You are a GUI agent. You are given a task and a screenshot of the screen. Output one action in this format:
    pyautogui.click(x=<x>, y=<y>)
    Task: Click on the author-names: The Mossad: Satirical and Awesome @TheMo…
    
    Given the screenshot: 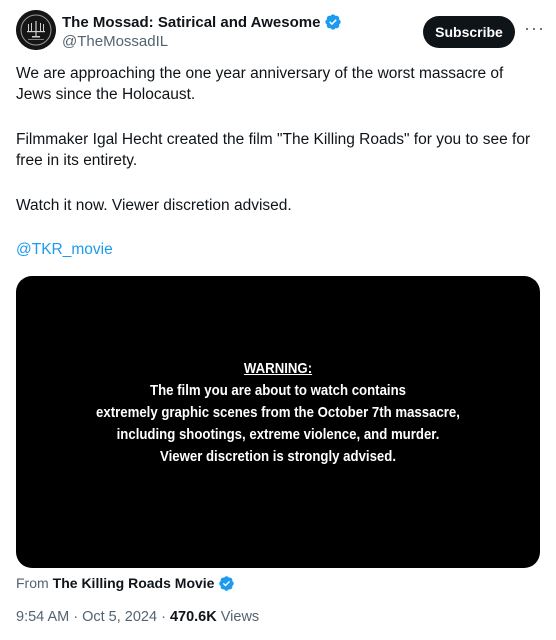 What is the action you would take?
    pyautogui.click(x=202, y=31)
    